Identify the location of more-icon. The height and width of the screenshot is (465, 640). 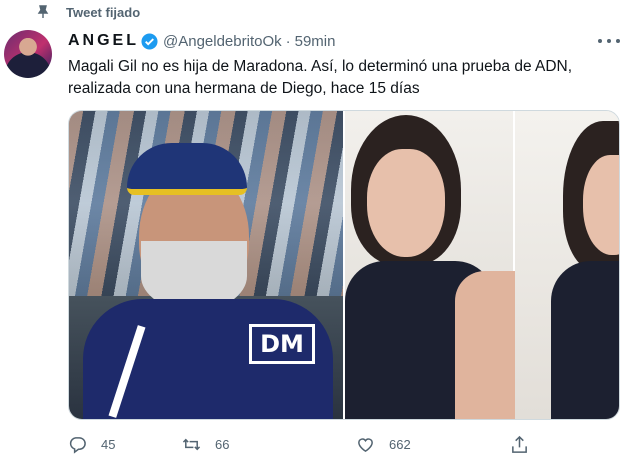
(609, 41).